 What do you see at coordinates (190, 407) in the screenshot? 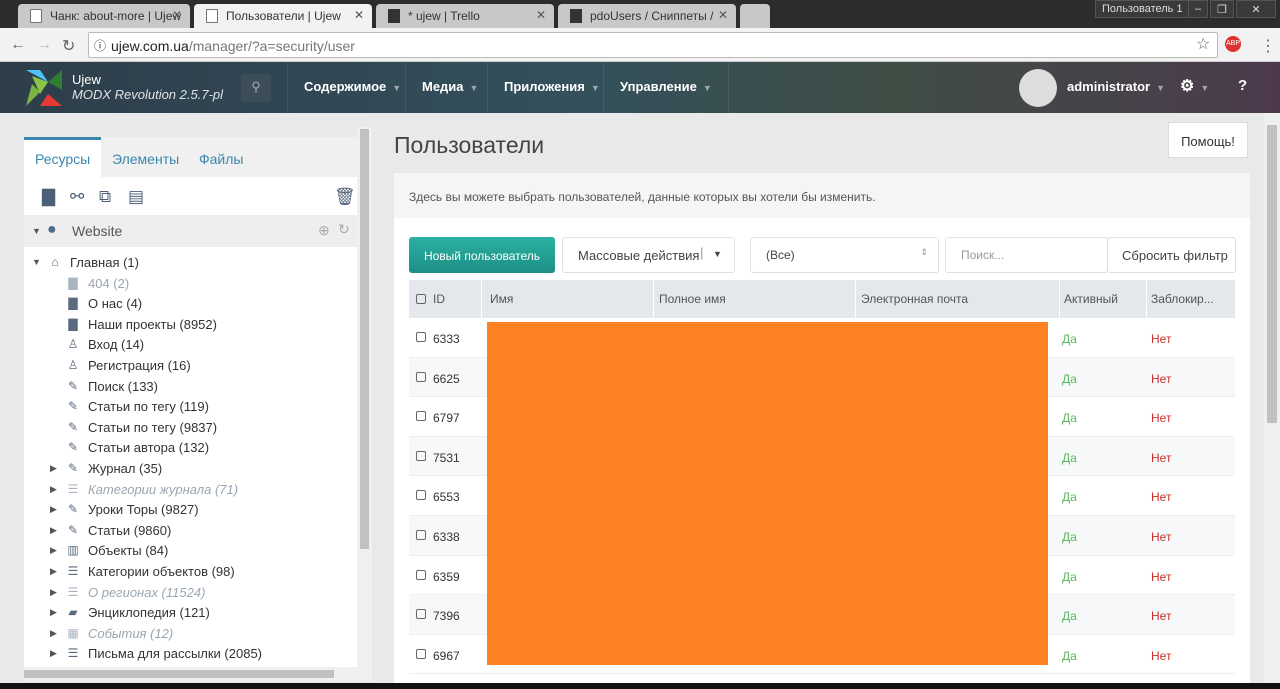
I see `tree-node: ✎ Статьи по тегу (119)` at bounding box center [190, 407].